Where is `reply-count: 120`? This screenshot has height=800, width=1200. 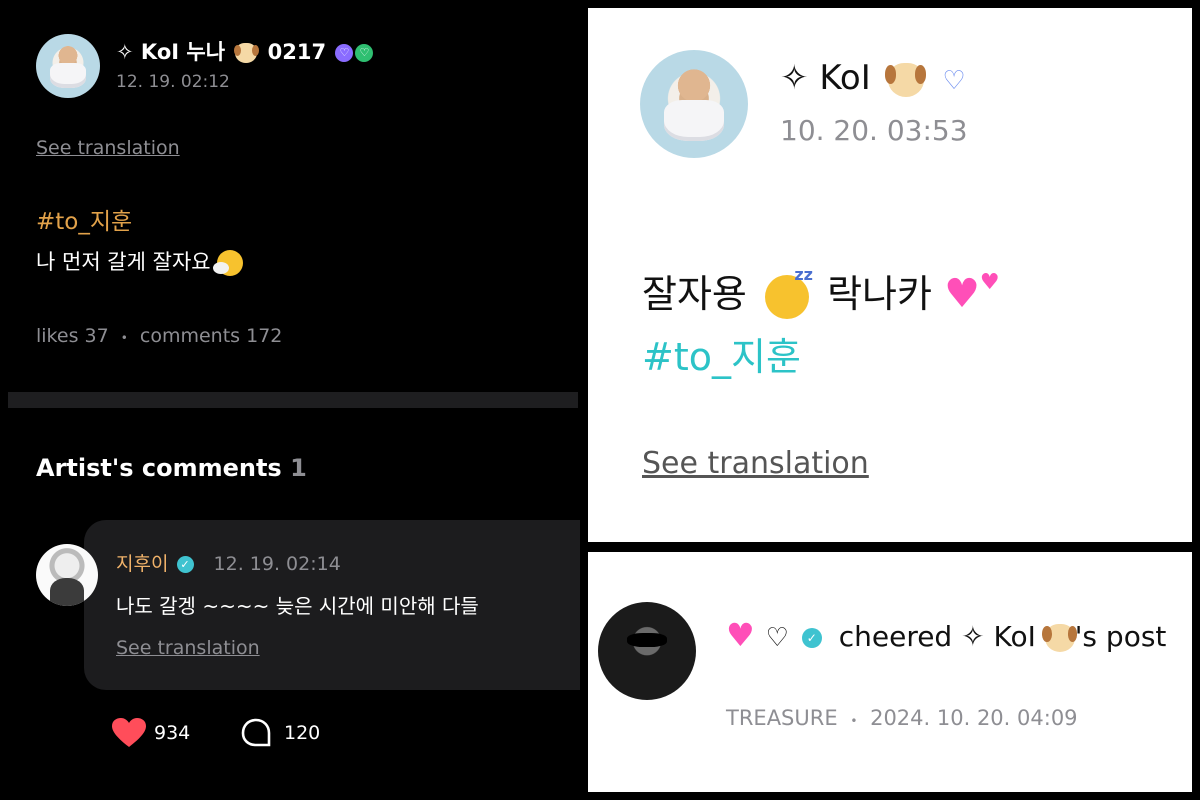 reply-count: 120 is located at coordinates (302, 733).